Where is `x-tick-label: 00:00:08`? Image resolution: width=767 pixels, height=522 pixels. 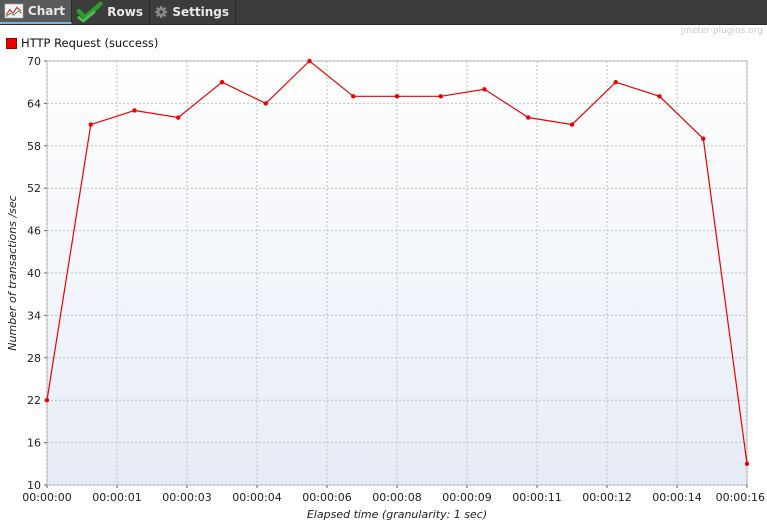
x-tick-label: 00:00:08 is located at coordinates (396, 497).